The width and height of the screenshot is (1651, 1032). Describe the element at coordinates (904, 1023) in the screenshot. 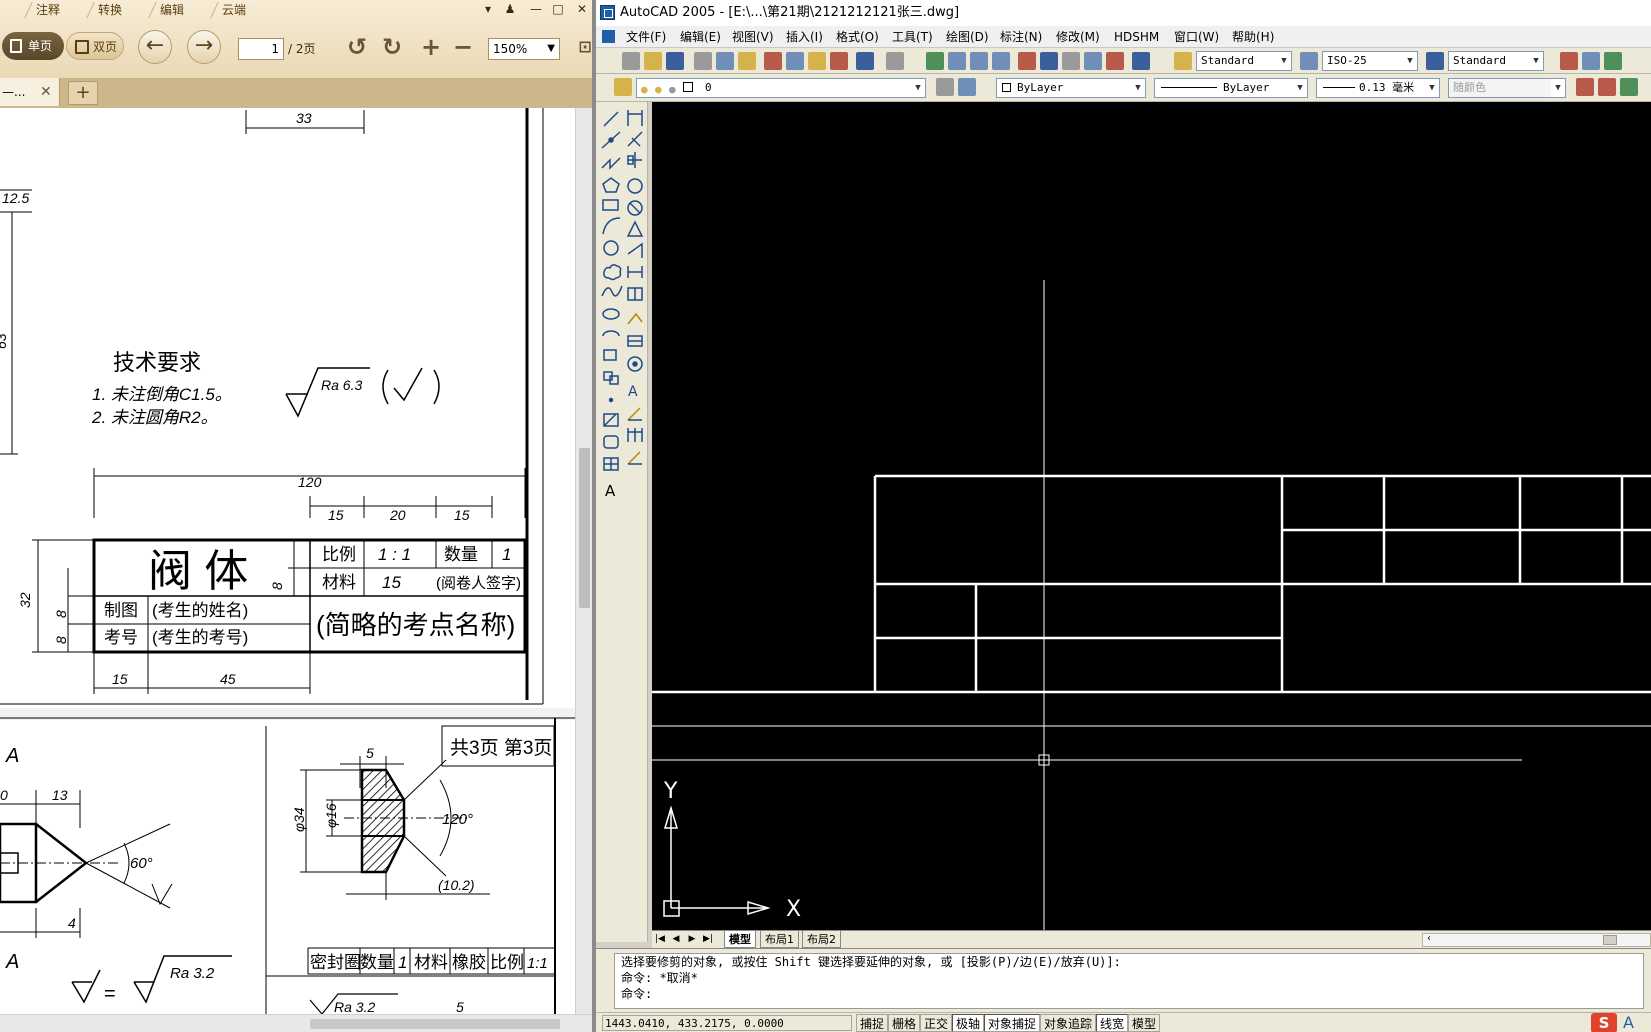

I see `status-grid: 栅格` at that location.